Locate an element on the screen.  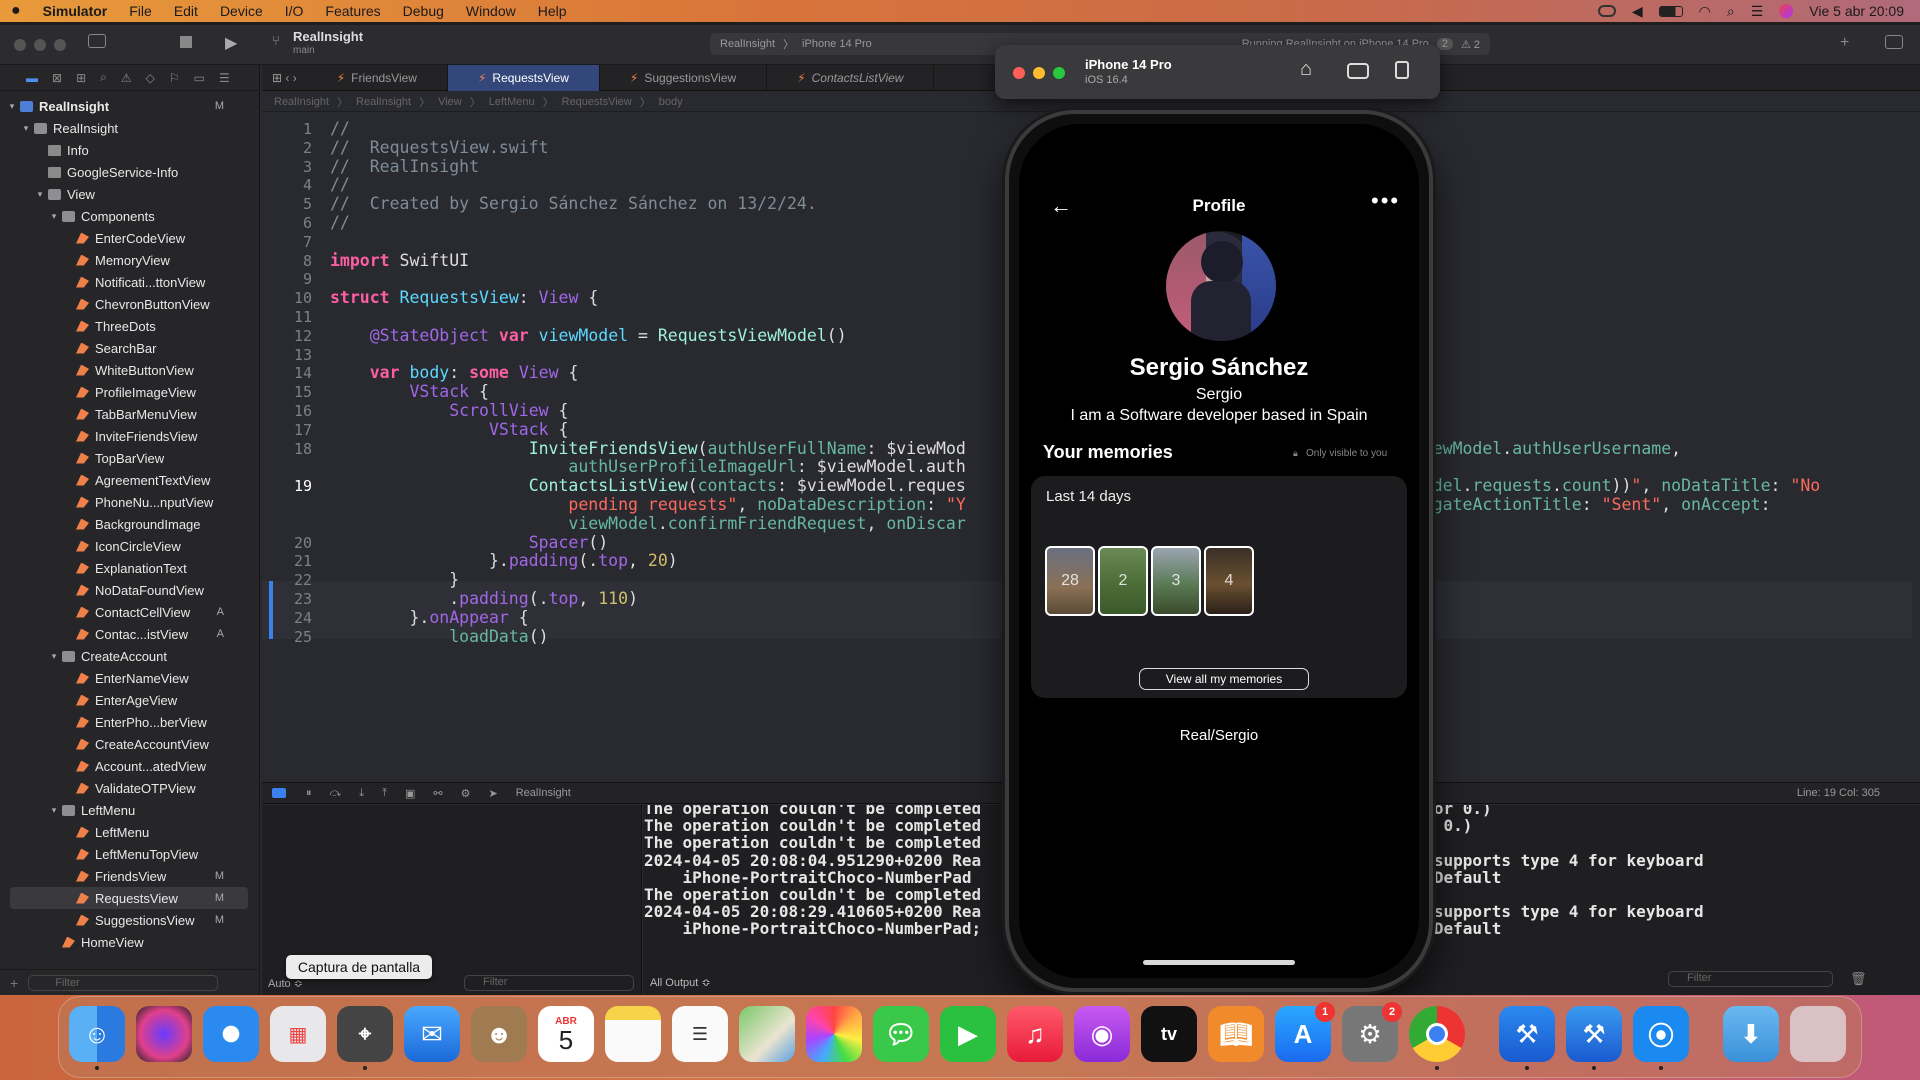
code-line: // RequestsView.swift is located at coordinates (439, 147).